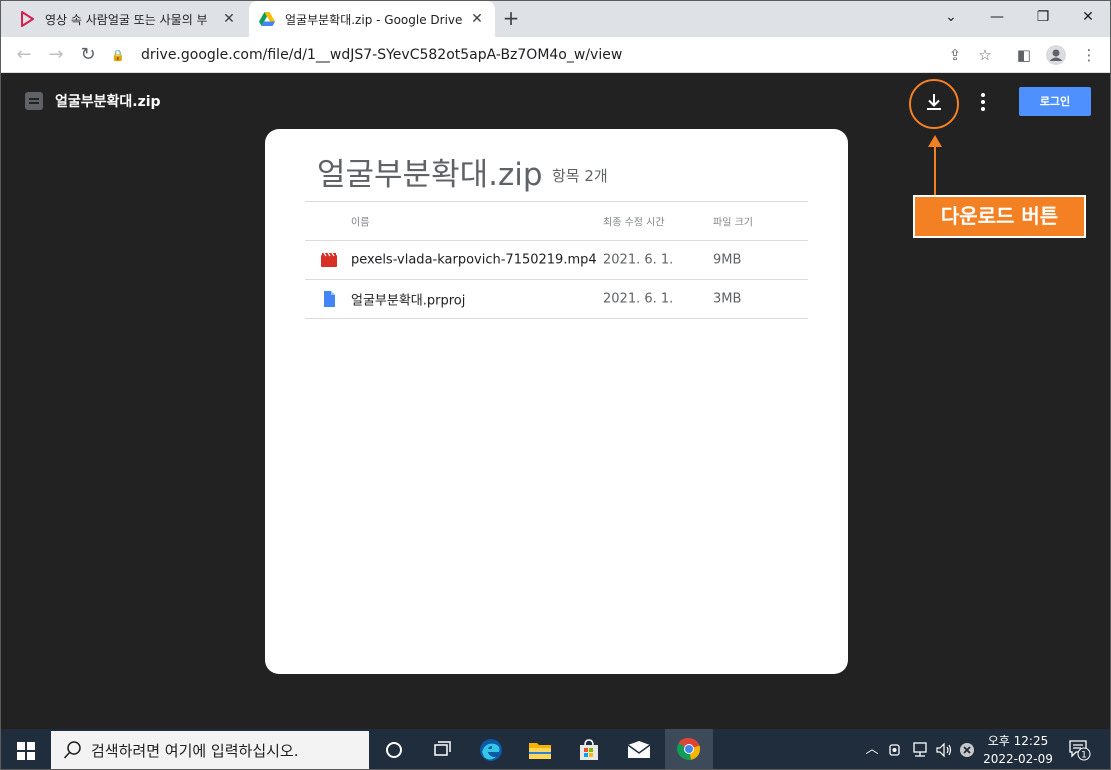 Image resolution: width=1111 pixels, height=770 pixels. I want to click on download-button, so click(934, 102).